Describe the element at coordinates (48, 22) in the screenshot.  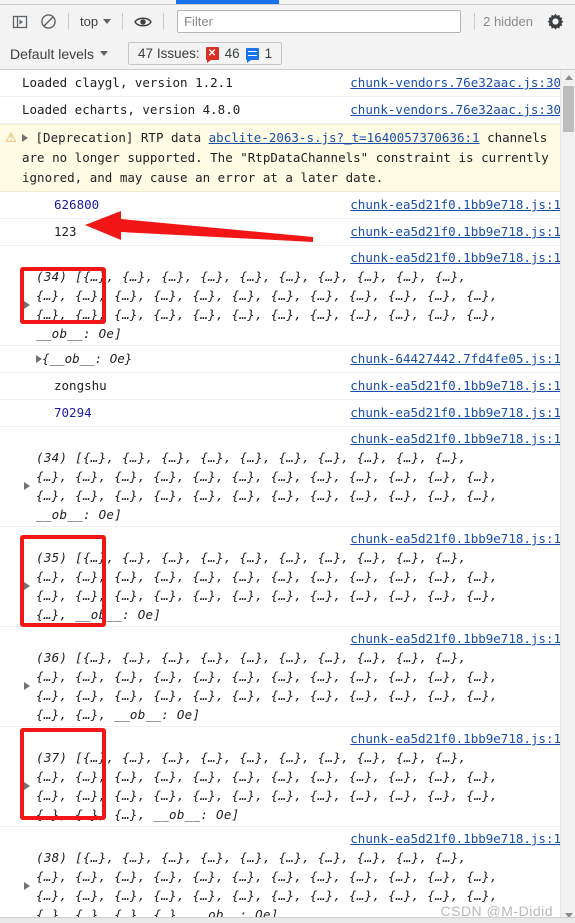
I see `clear-console-icon` at that location.